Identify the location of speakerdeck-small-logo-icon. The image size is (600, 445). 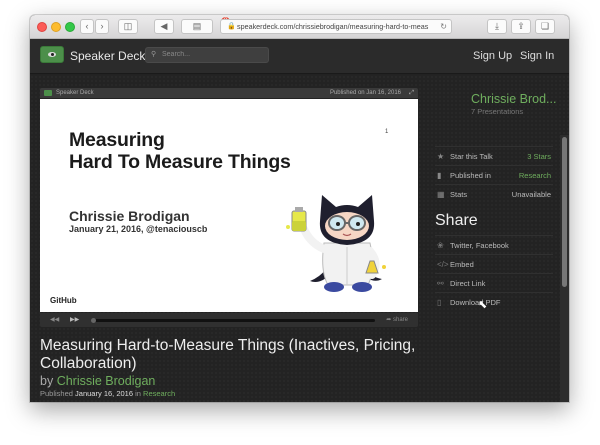
(48, 93).